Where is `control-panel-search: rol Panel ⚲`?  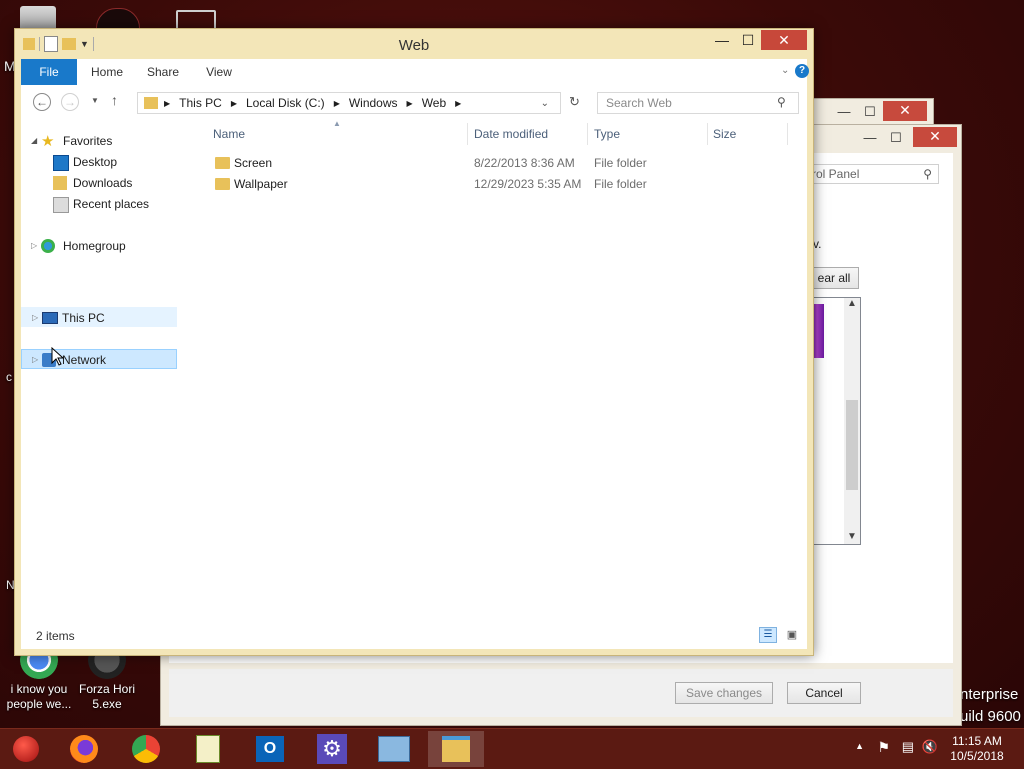
control-panel-search: rol Panel ⚲ is located at coordinates (875, 174).